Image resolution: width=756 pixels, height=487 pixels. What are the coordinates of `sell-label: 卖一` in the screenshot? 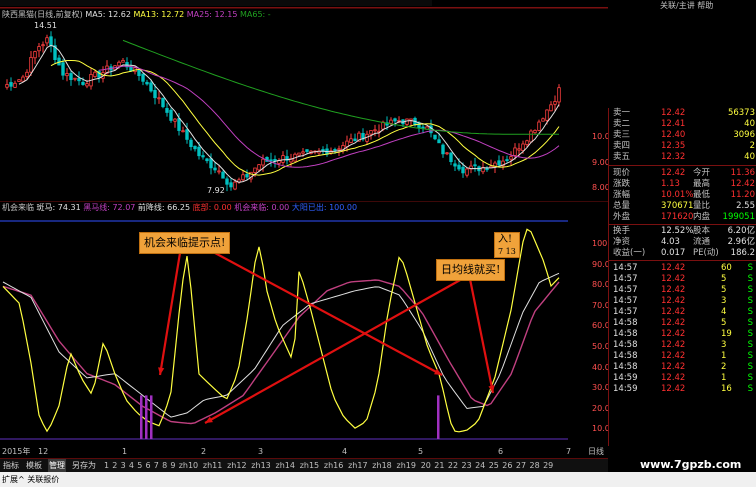 It's located at (622, 113).